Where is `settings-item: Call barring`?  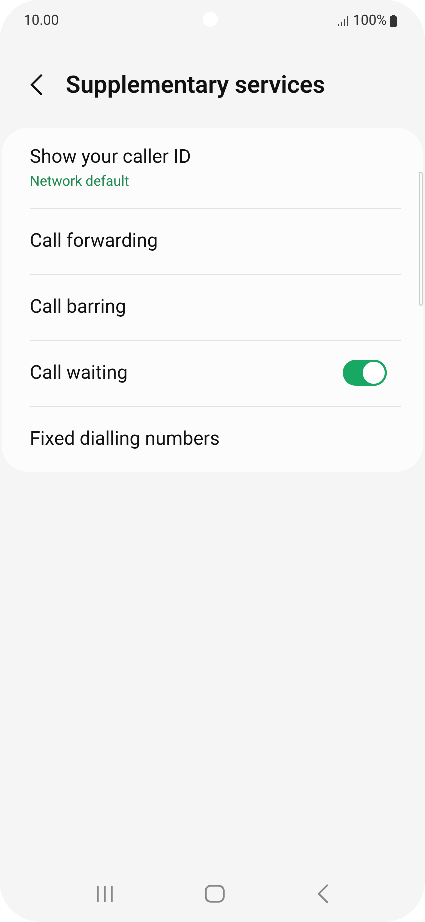
settings-item: Call barring is located at coordinates (212, 307).